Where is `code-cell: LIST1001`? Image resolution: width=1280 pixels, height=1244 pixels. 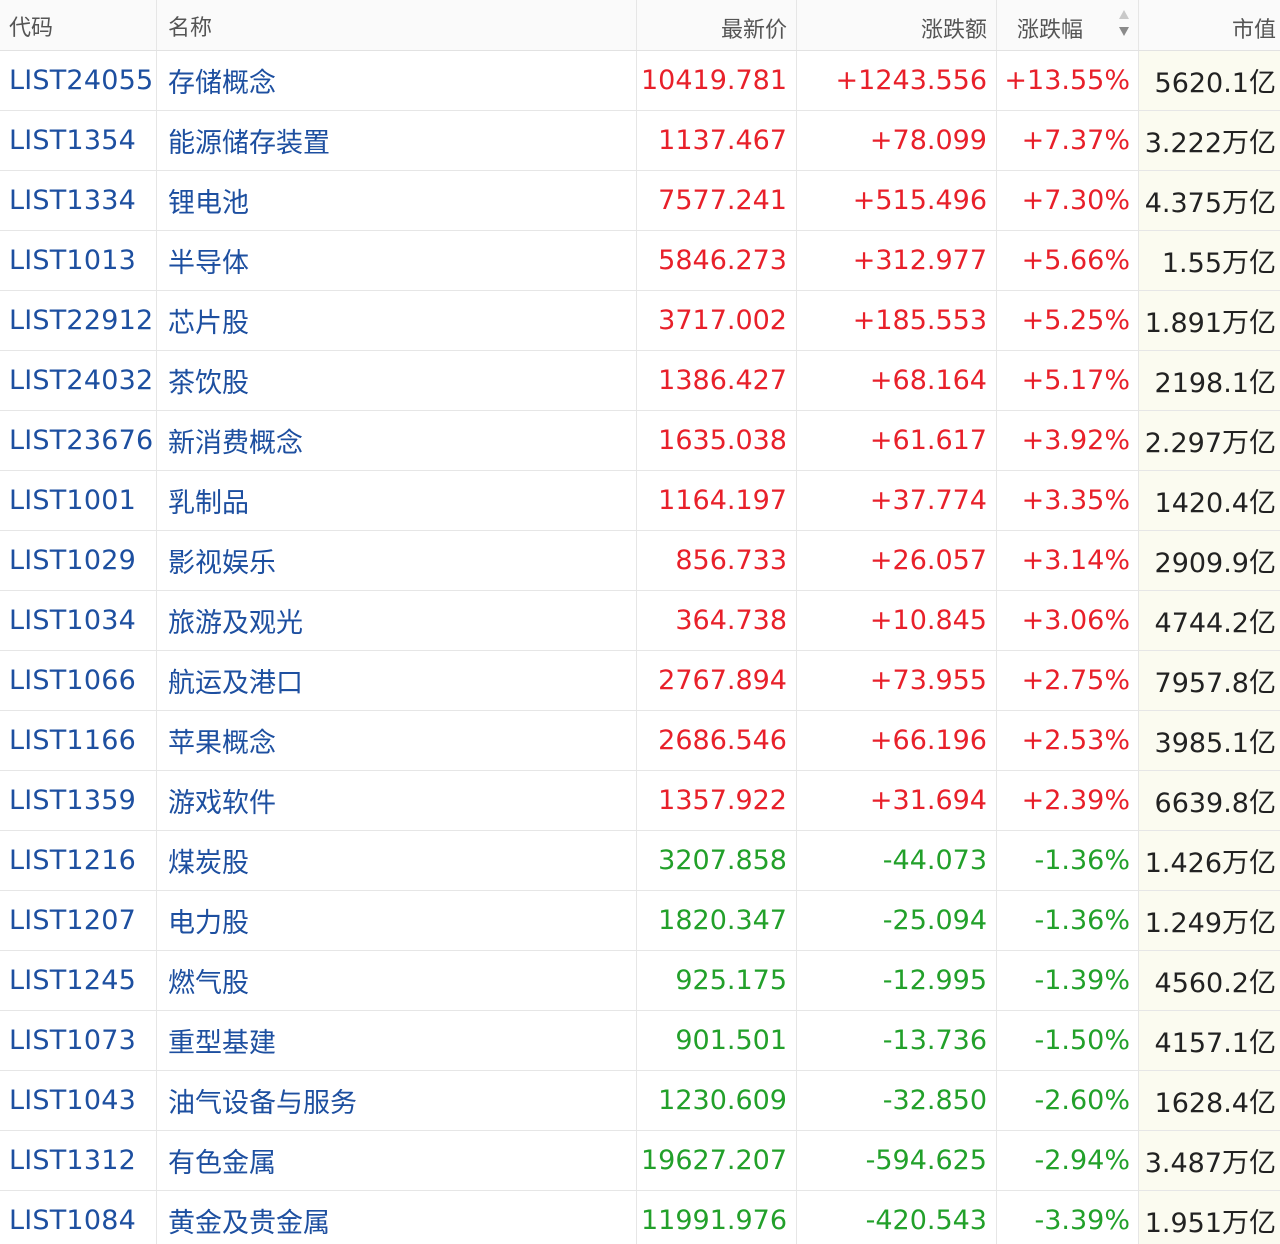
code-cell: LIST1001 is located at coordinates (78, 500).